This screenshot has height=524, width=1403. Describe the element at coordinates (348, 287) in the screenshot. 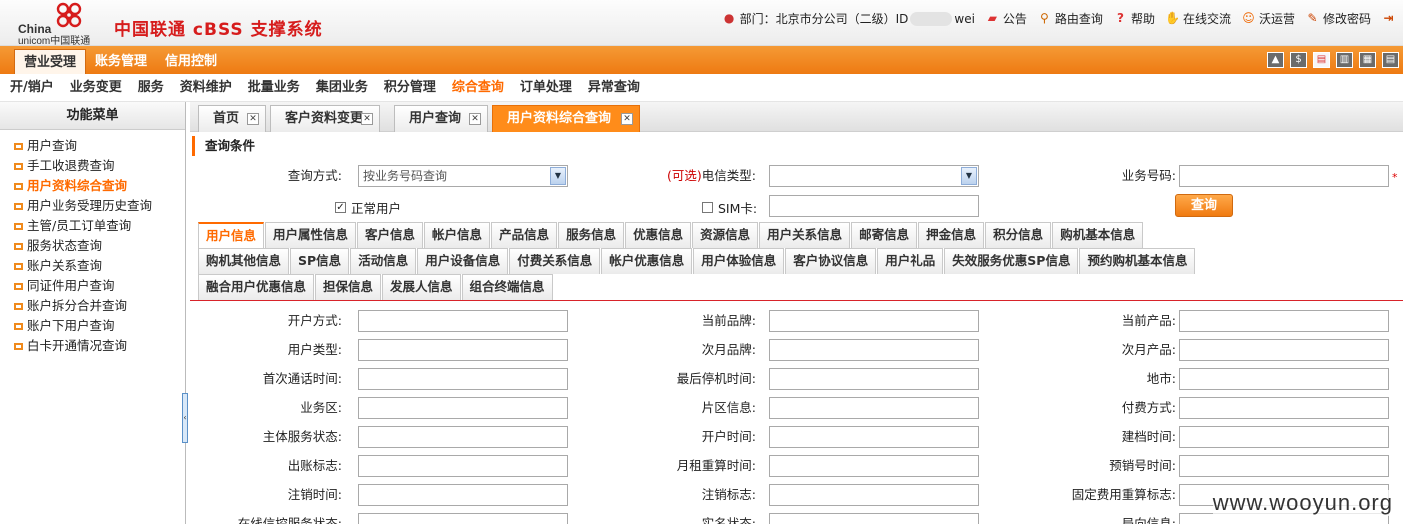

I see `info-tab: 担保信息` at that location.